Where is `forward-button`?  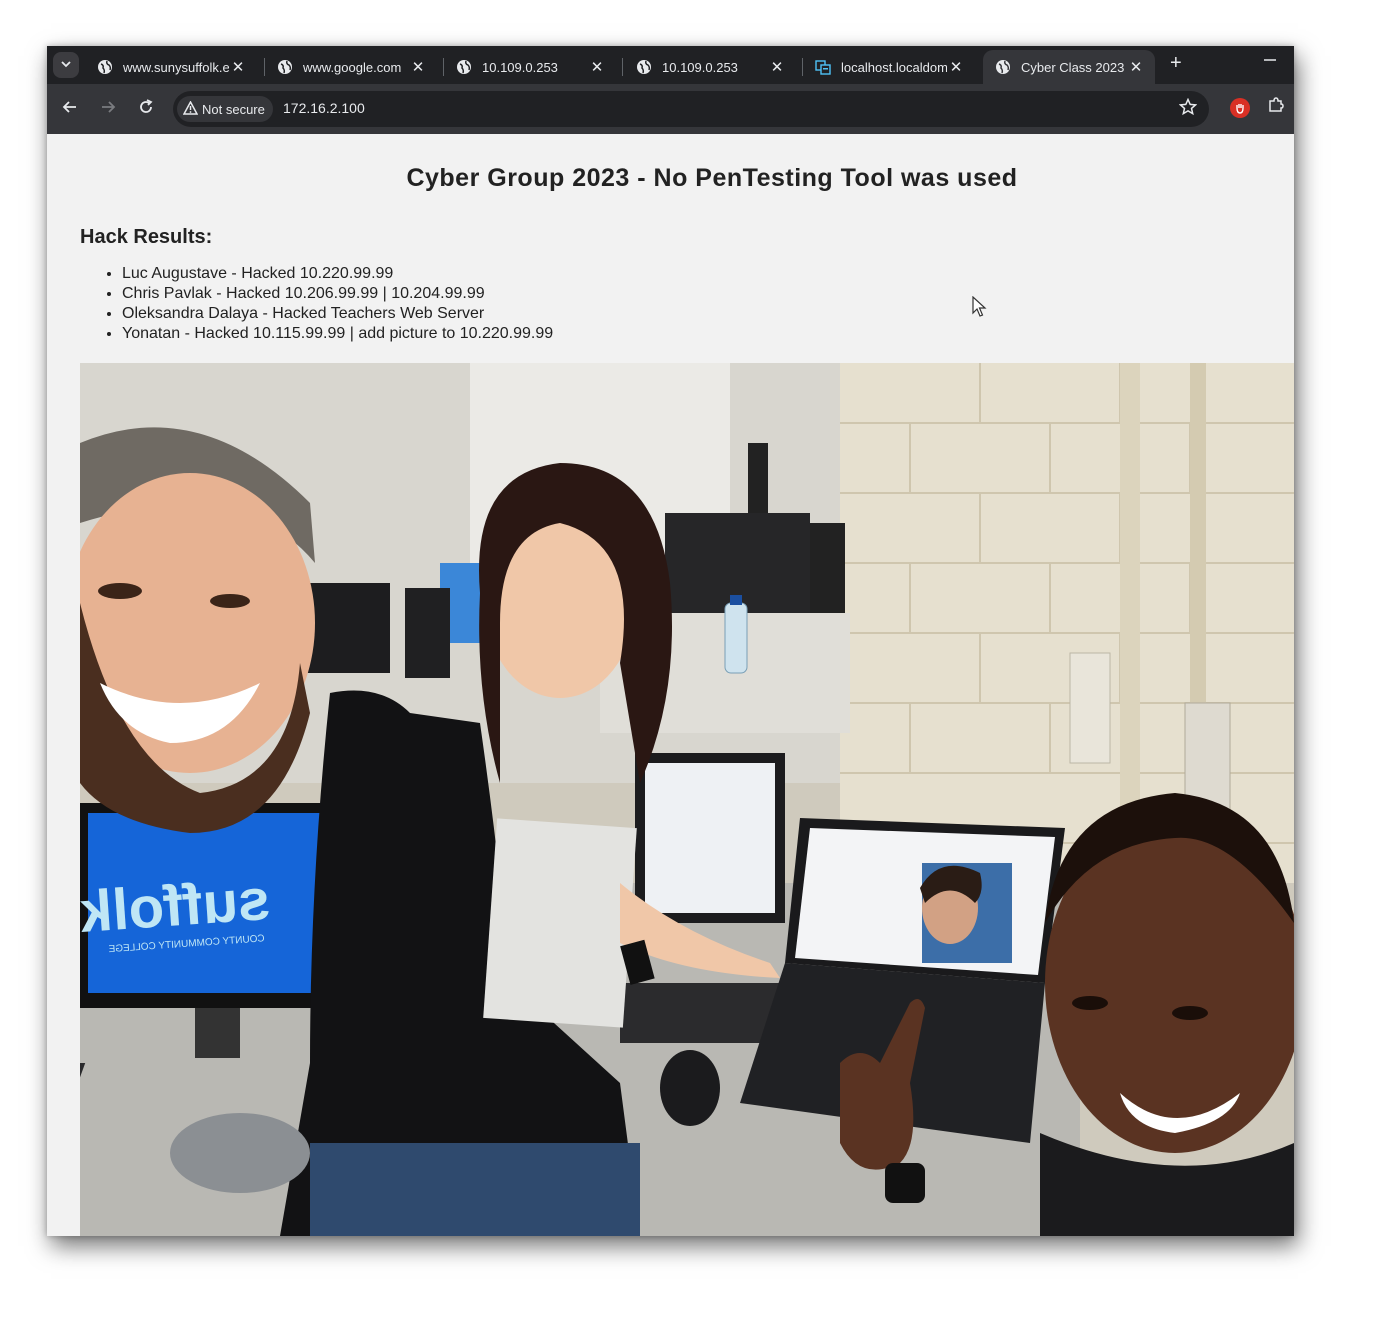 forward-button is located at coordinates (108, 109).